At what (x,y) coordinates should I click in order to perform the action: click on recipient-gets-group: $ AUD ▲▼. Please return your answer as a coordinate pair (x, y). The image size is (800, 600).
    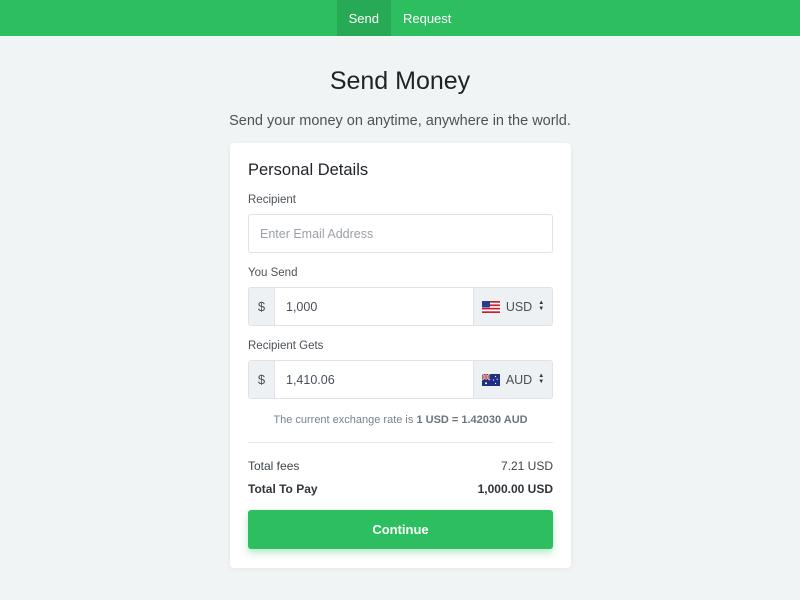
    Looking at the image, I should click on (400, 379).